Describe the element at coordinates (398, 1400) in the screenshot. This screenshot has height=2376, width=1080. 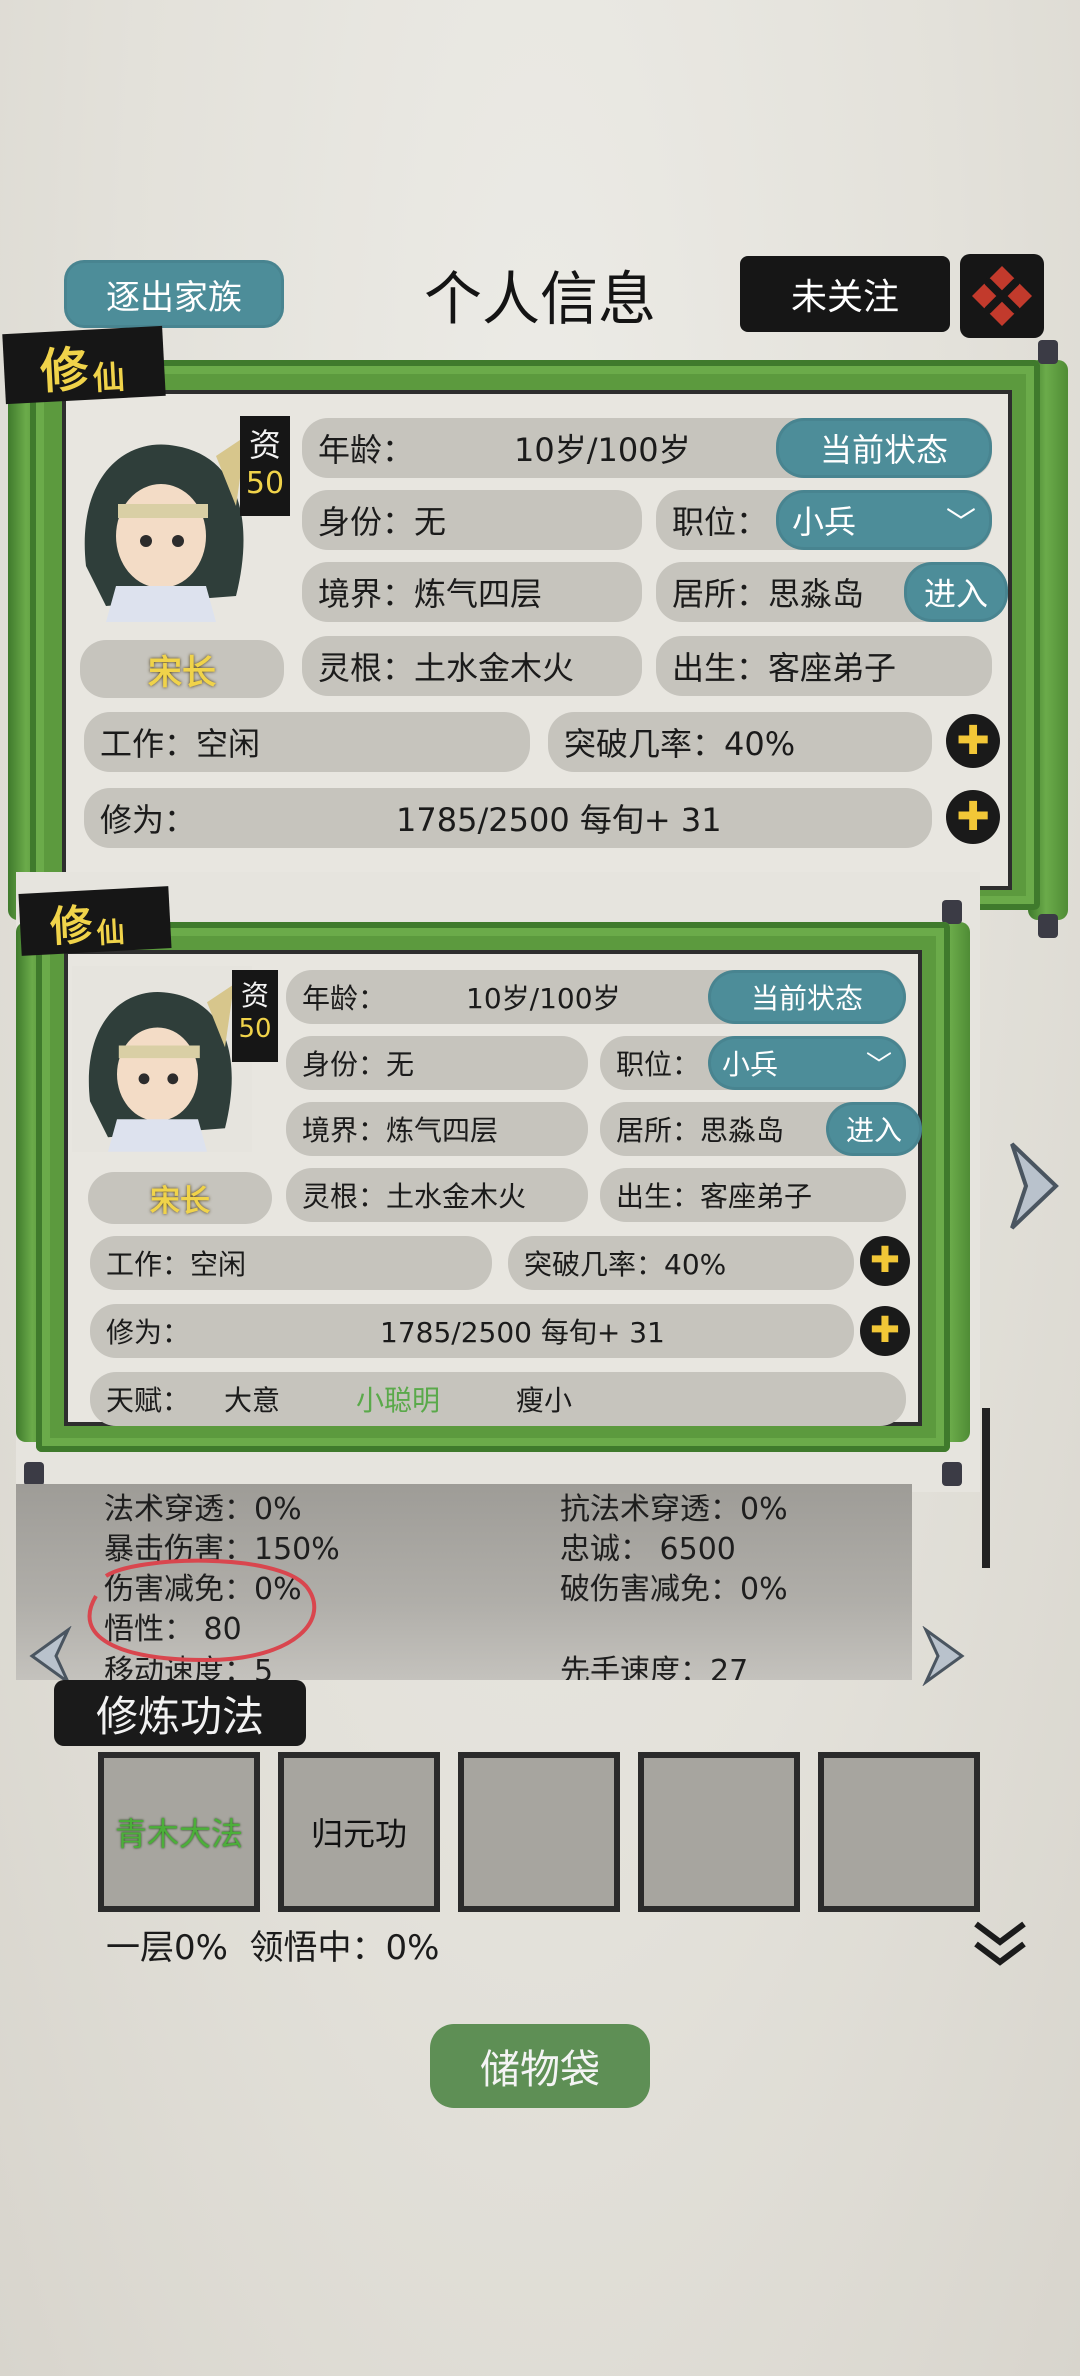
I see `talent-item: 小聪明` at that location.